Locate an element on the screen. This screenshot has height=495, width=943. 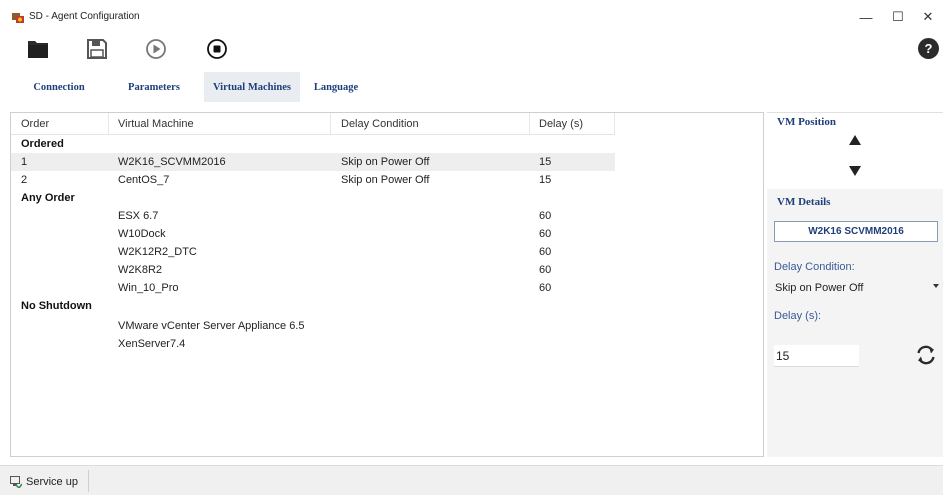
vm-position-panel: VM Position is located at coordinates (855, 149).